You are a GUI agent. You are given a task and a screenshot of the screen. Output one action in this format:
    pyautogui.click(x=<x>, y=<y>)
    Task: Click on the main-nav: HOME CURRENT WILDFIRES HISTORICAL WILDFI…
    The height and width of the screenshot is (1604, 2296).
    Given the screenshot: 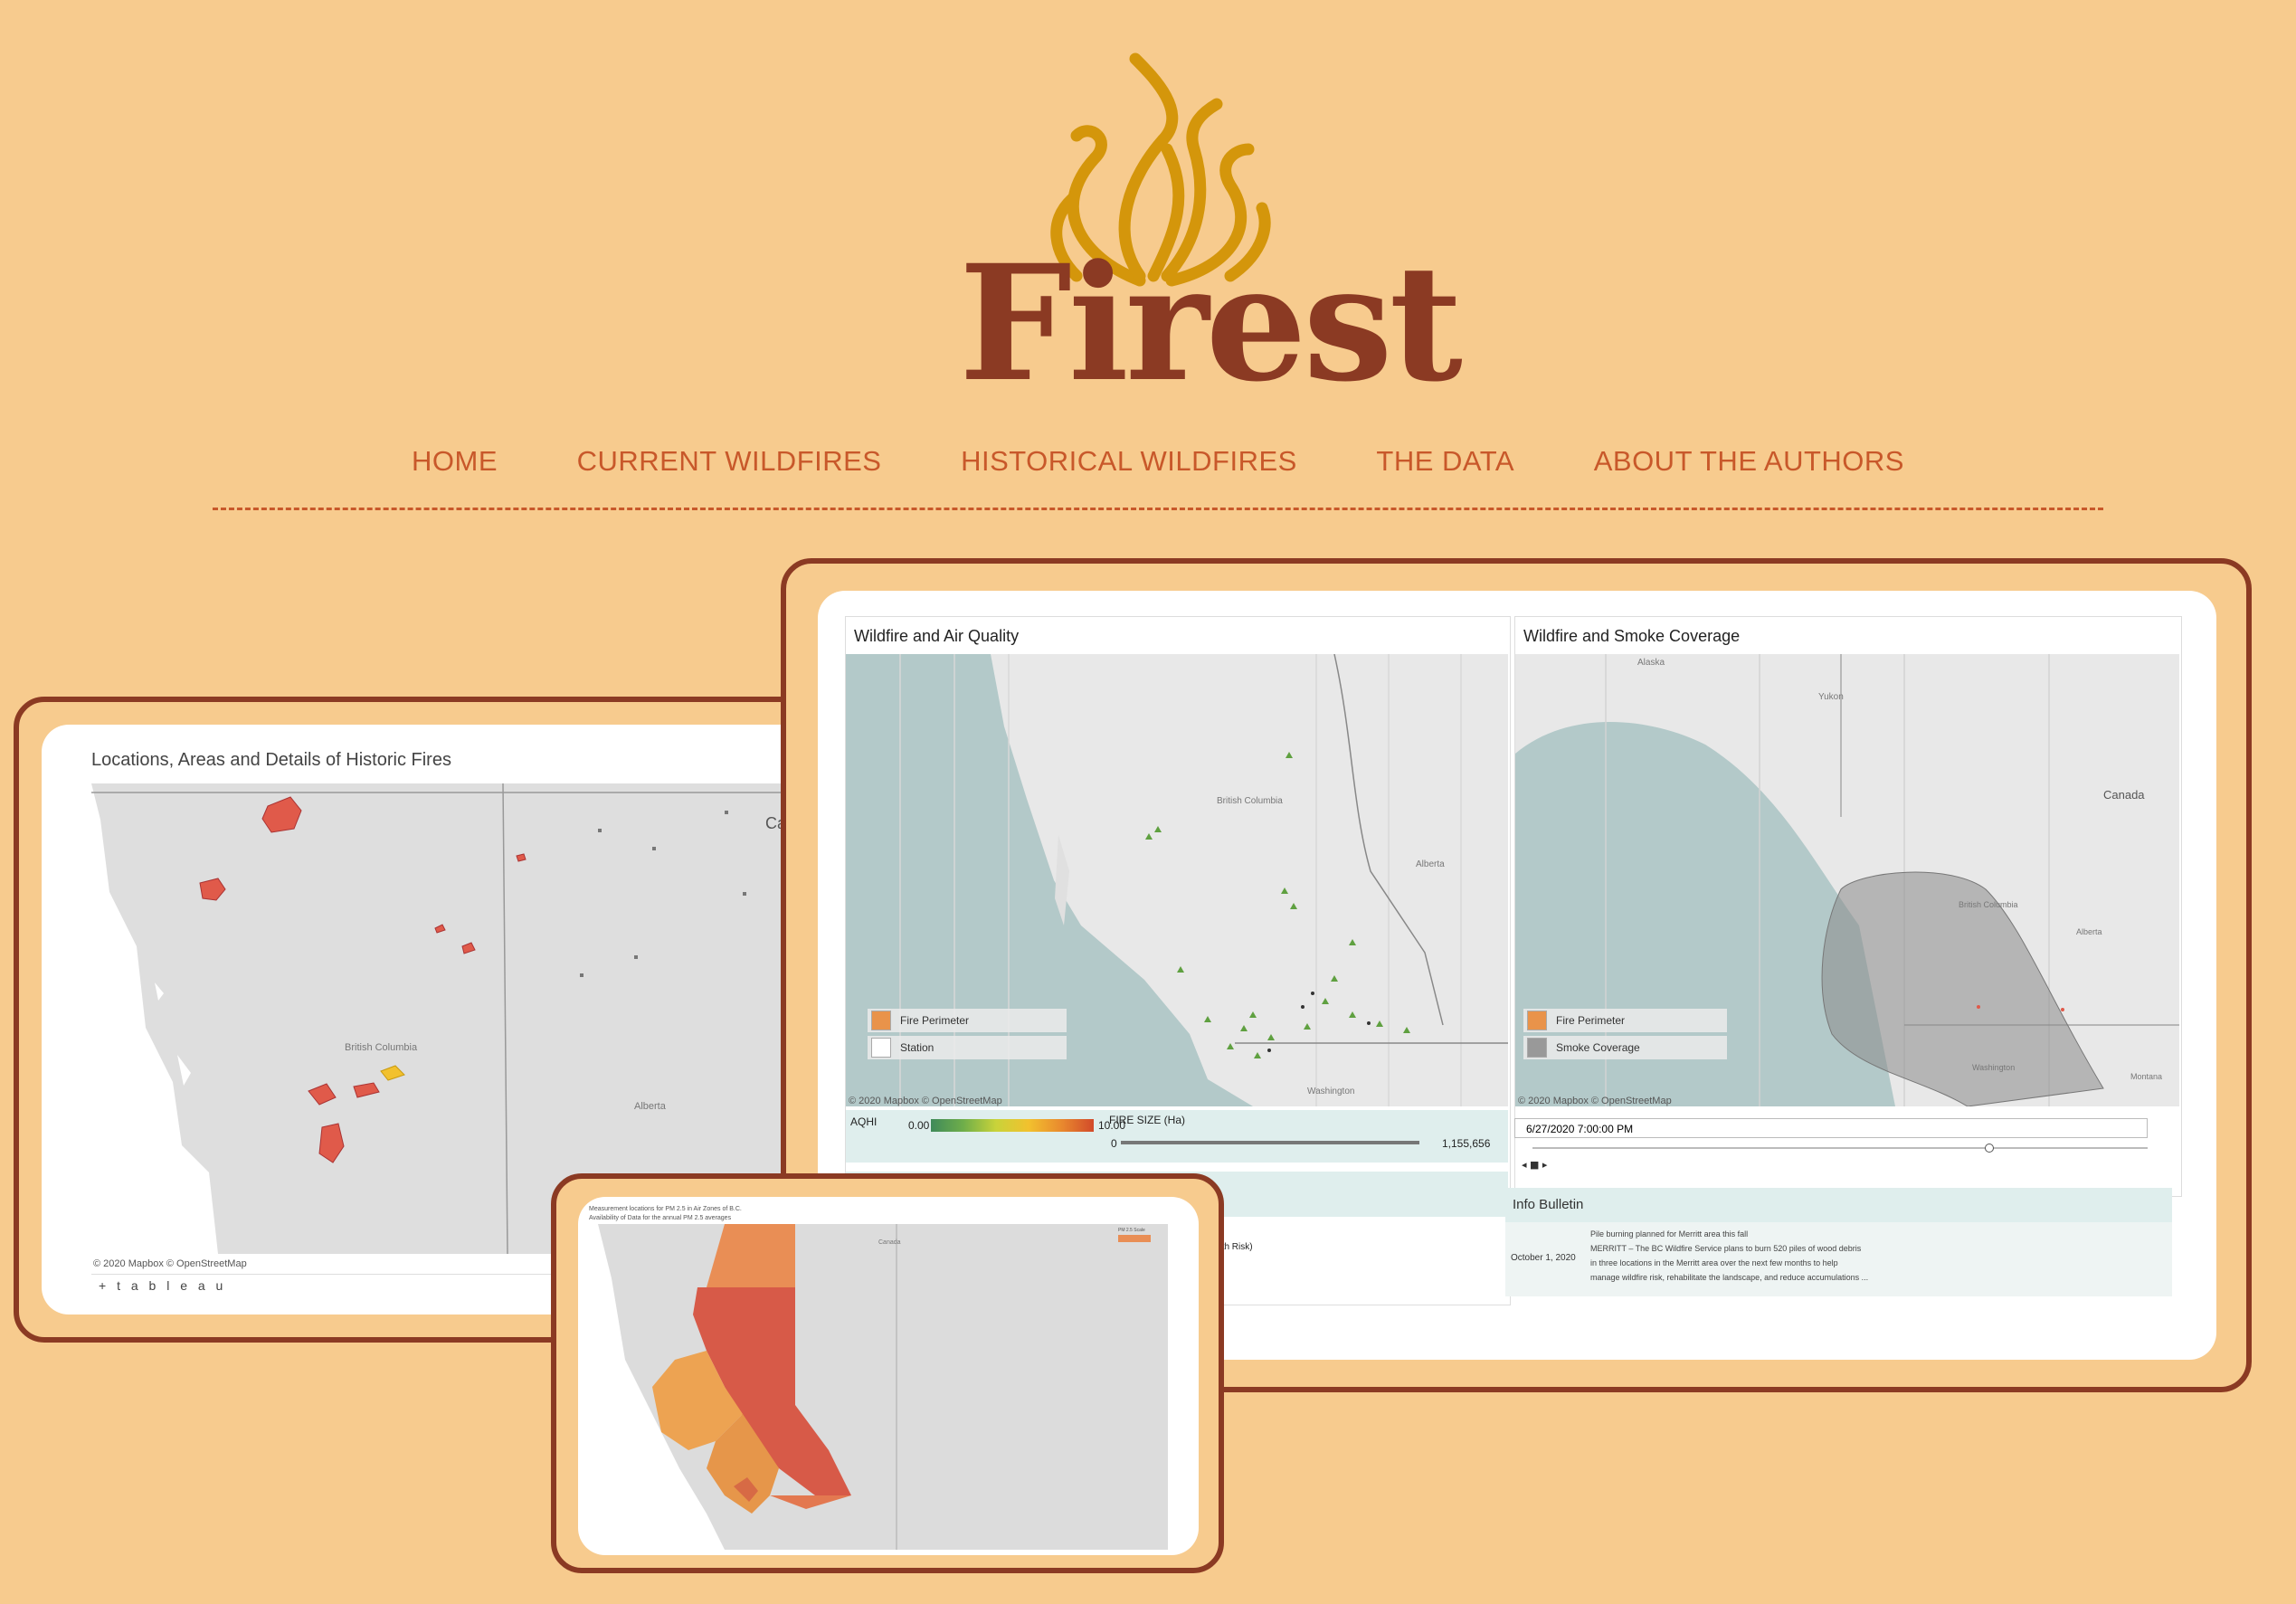 What is the action you would take?
    pyautogui.click(x=1158, y=461)
    